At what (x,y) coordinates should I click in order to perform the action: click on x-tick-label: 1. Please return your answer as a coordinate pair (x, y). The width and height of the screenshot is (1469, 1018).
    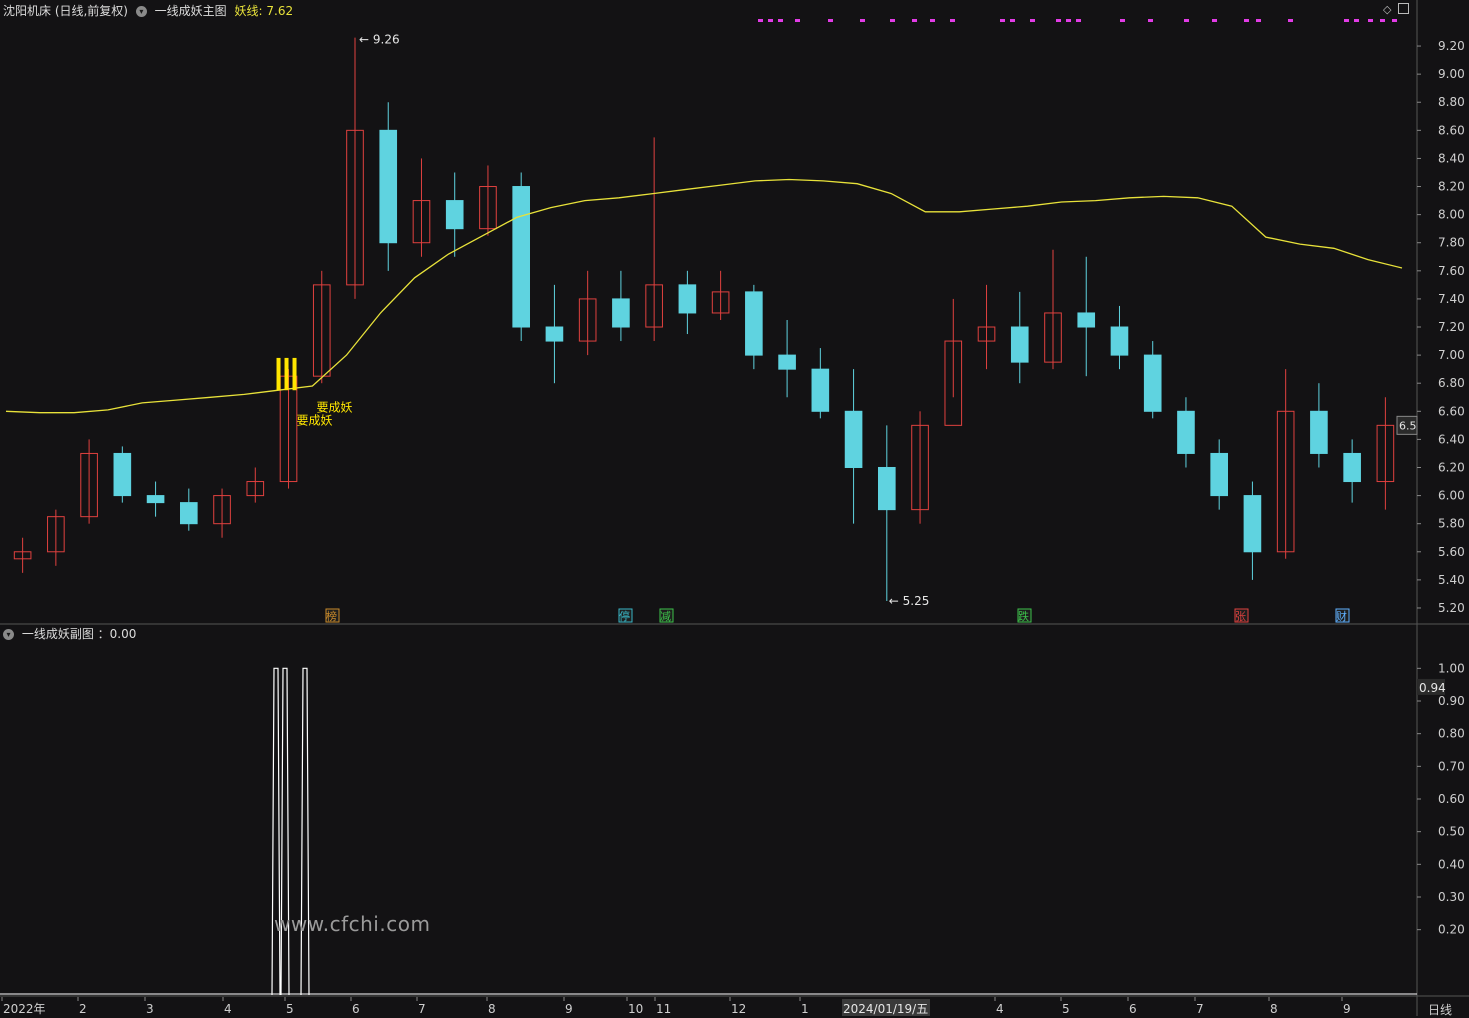
    Looking at the image, I should click on (805, 1009).